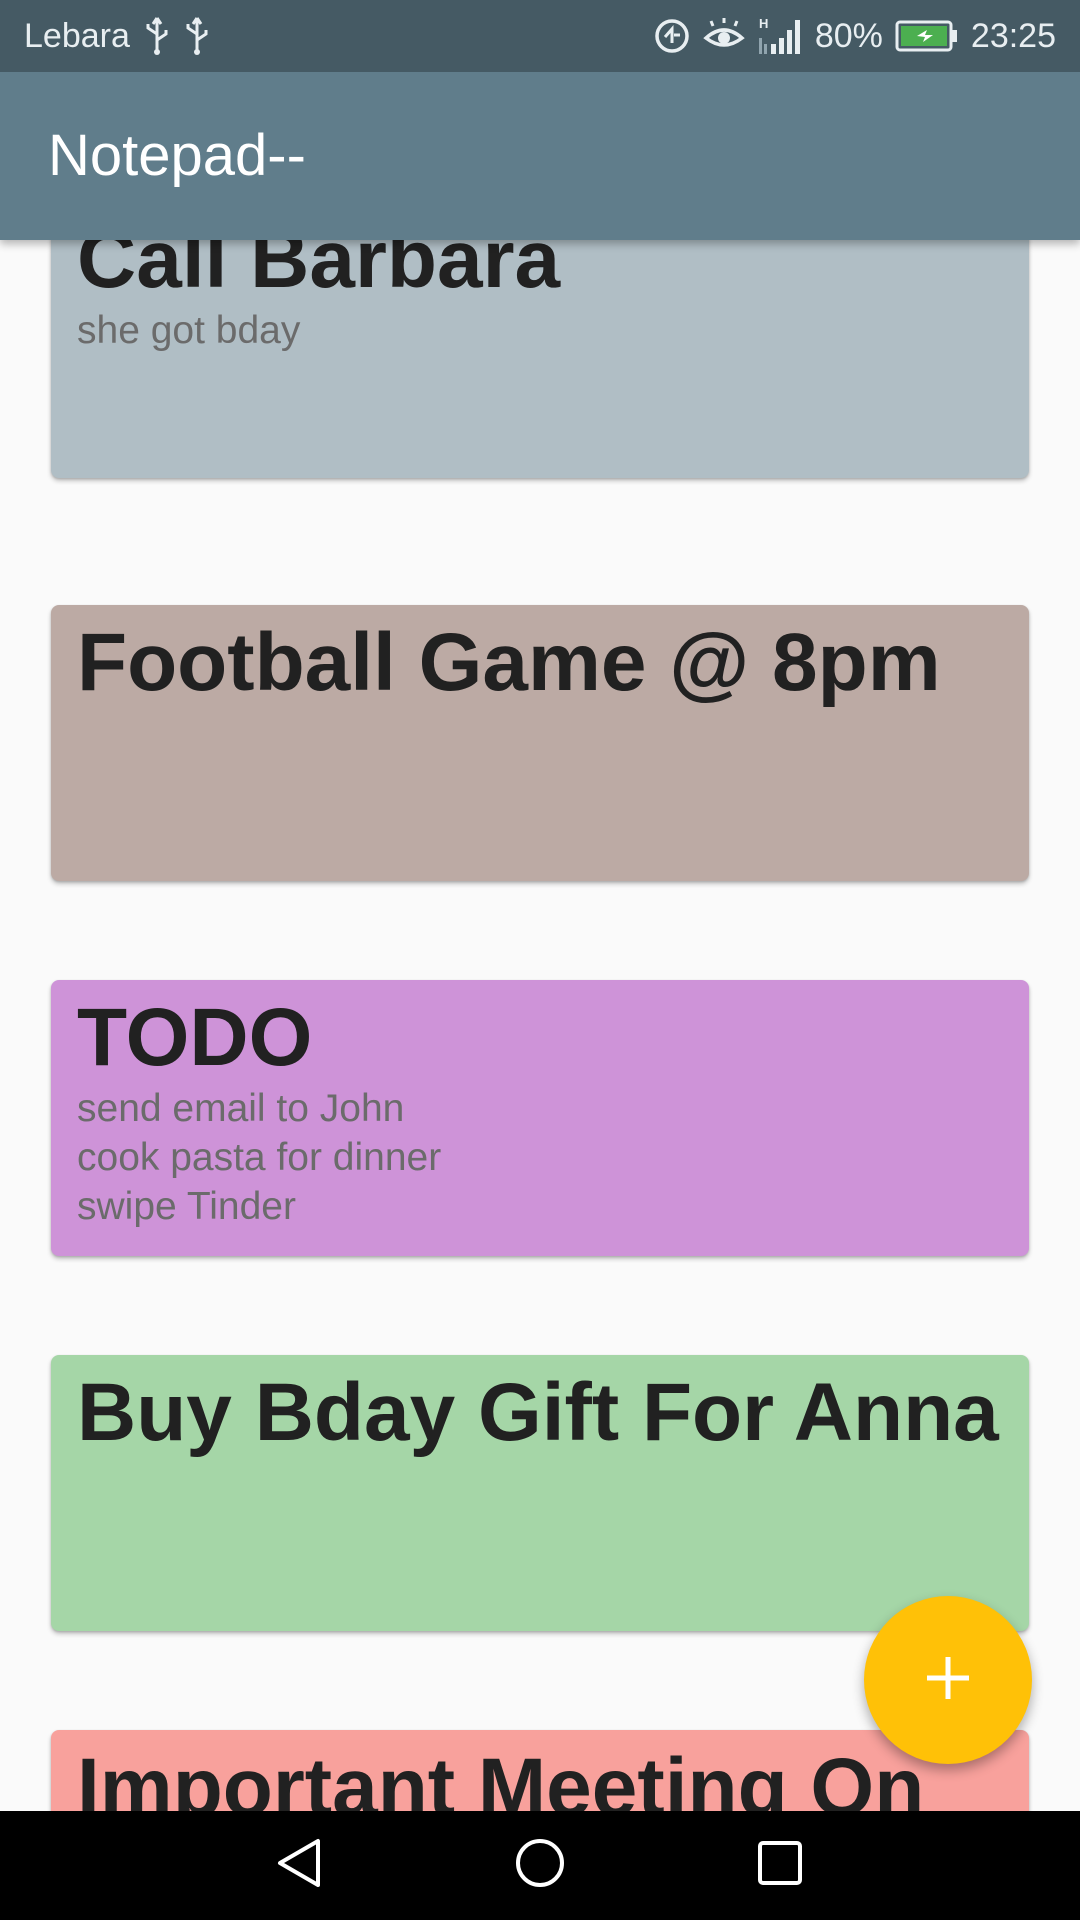 The width and height of the screenshot is (1080, 1920). I want to click on note-card: Call Barbara she got bday, so click(540, 359).